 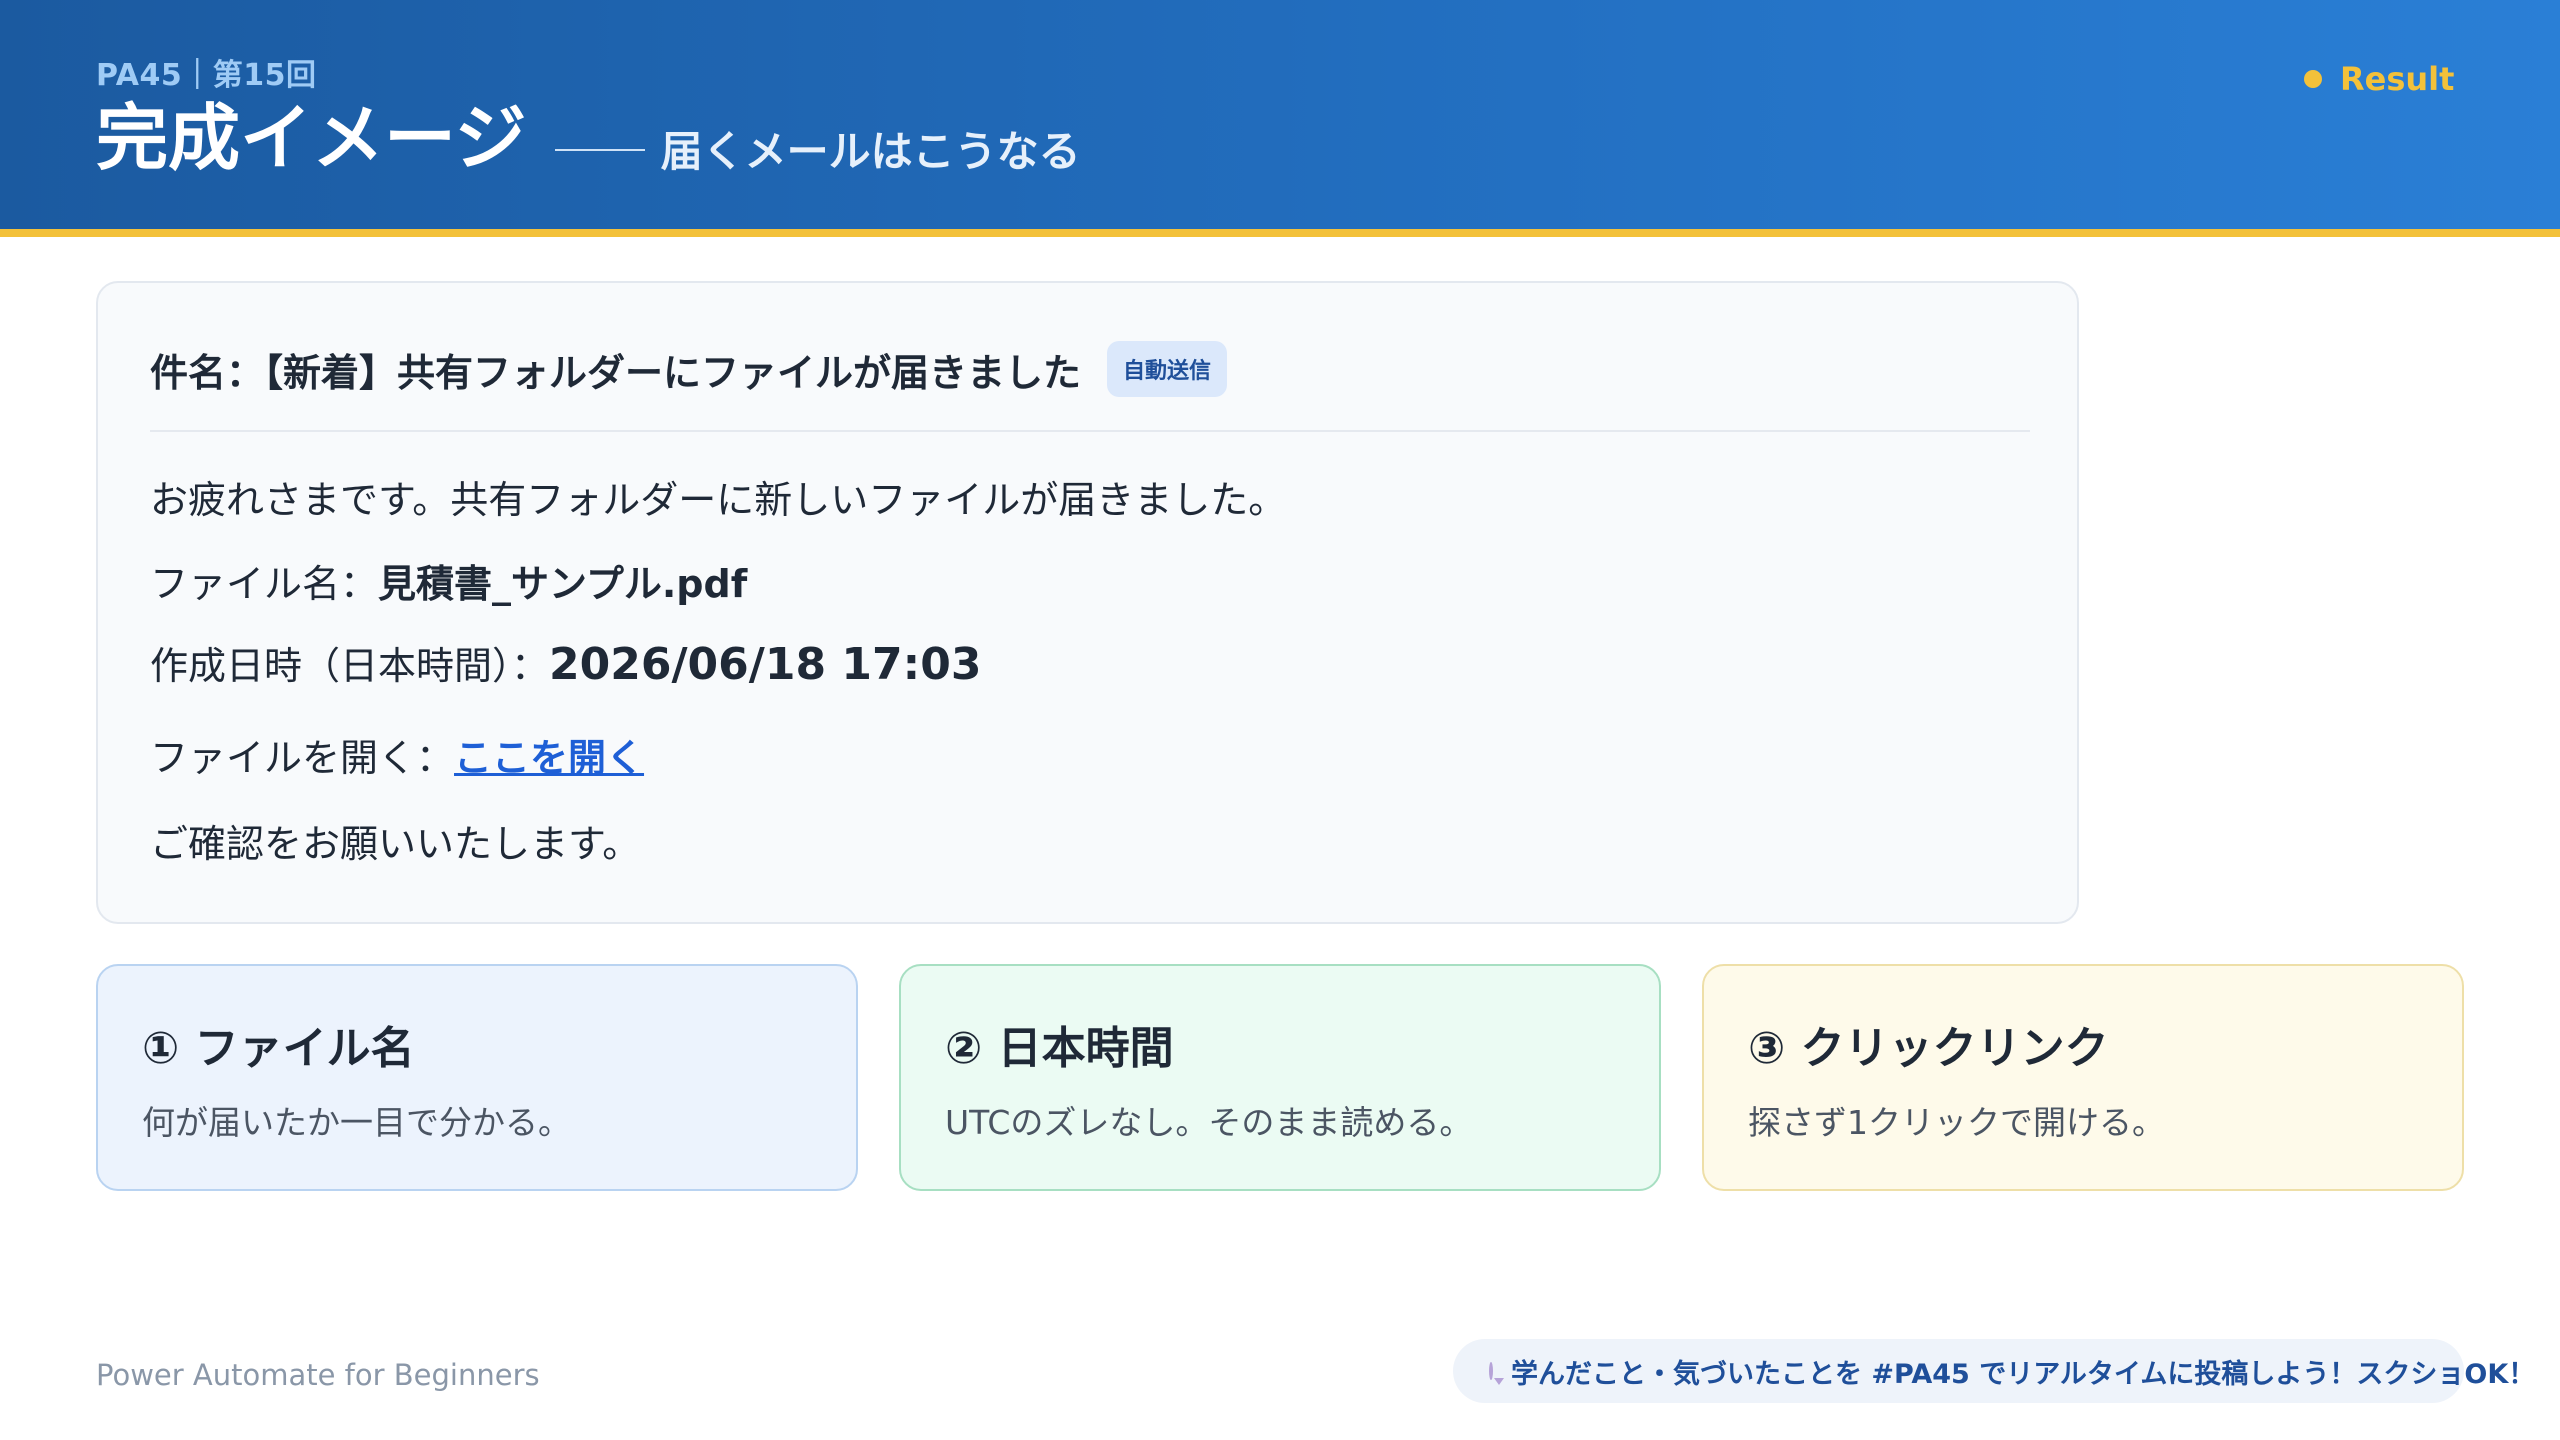 I want to click on open-file-link: ここを開く, so click(x=549, y=758).